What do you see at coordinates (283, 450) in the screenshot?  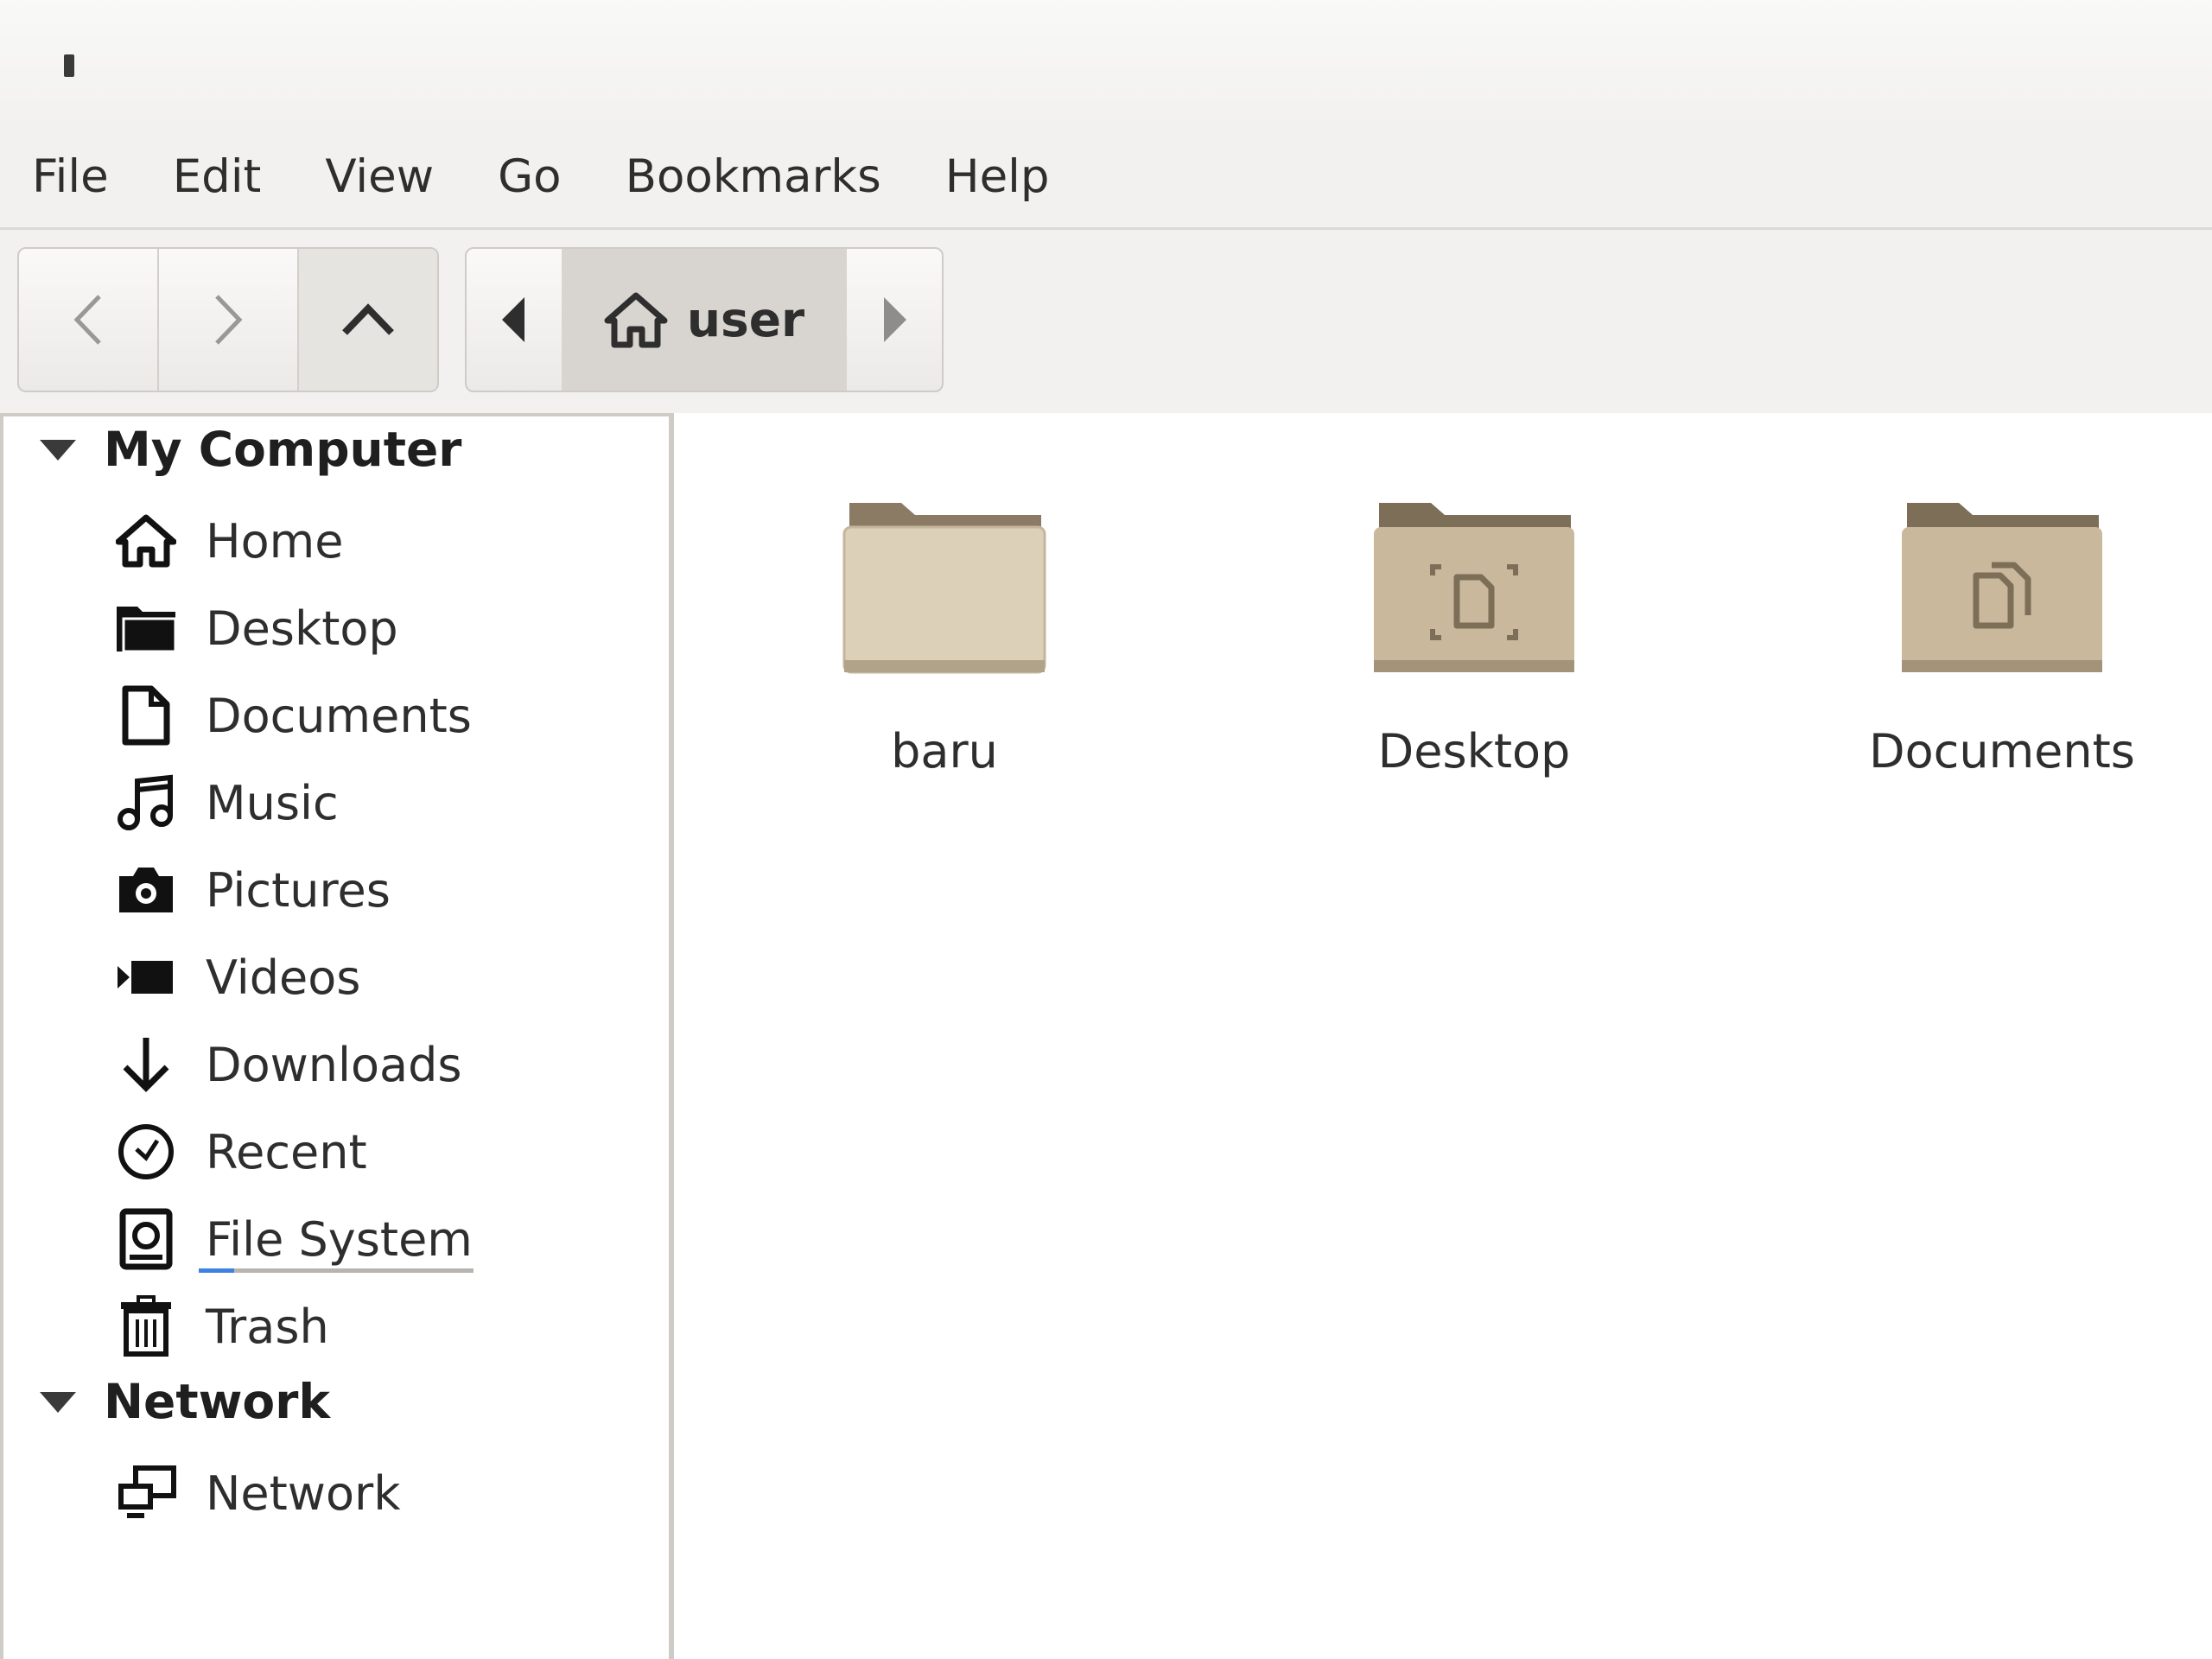 I see `section-title: My Computer` at bounding box center [283, 450].